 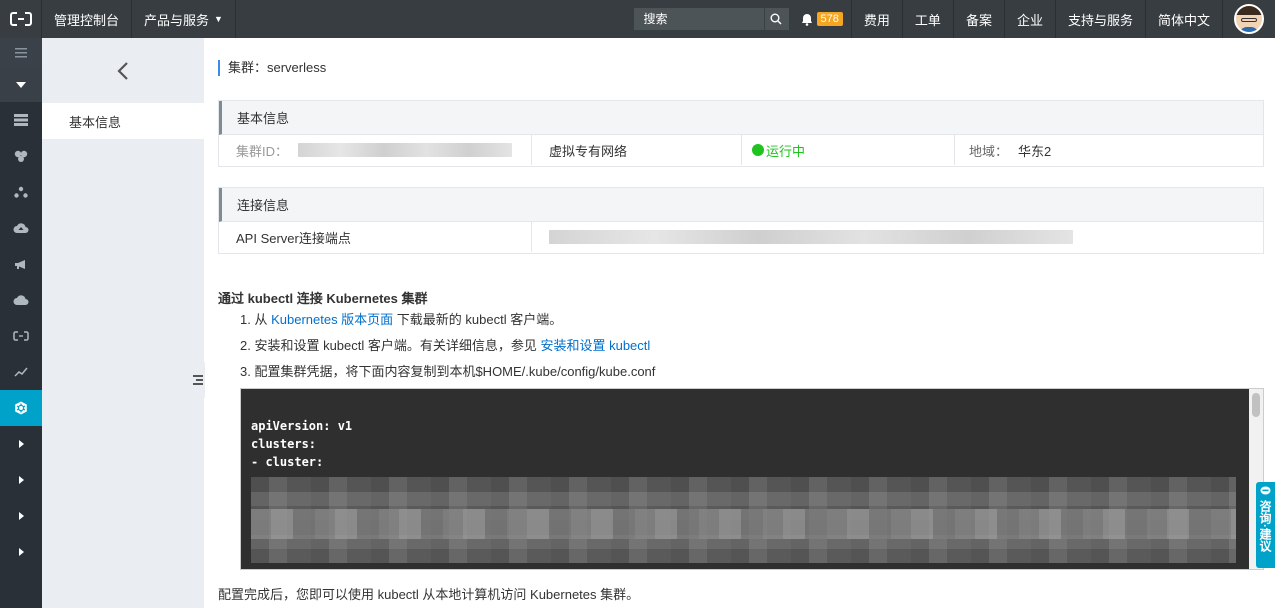 What do you see at coordinates (478, 319) in the screenshot?
I see `step-1-suffix: 下载最新的 kubectl 客户端。` at bounding box center [478, 319].